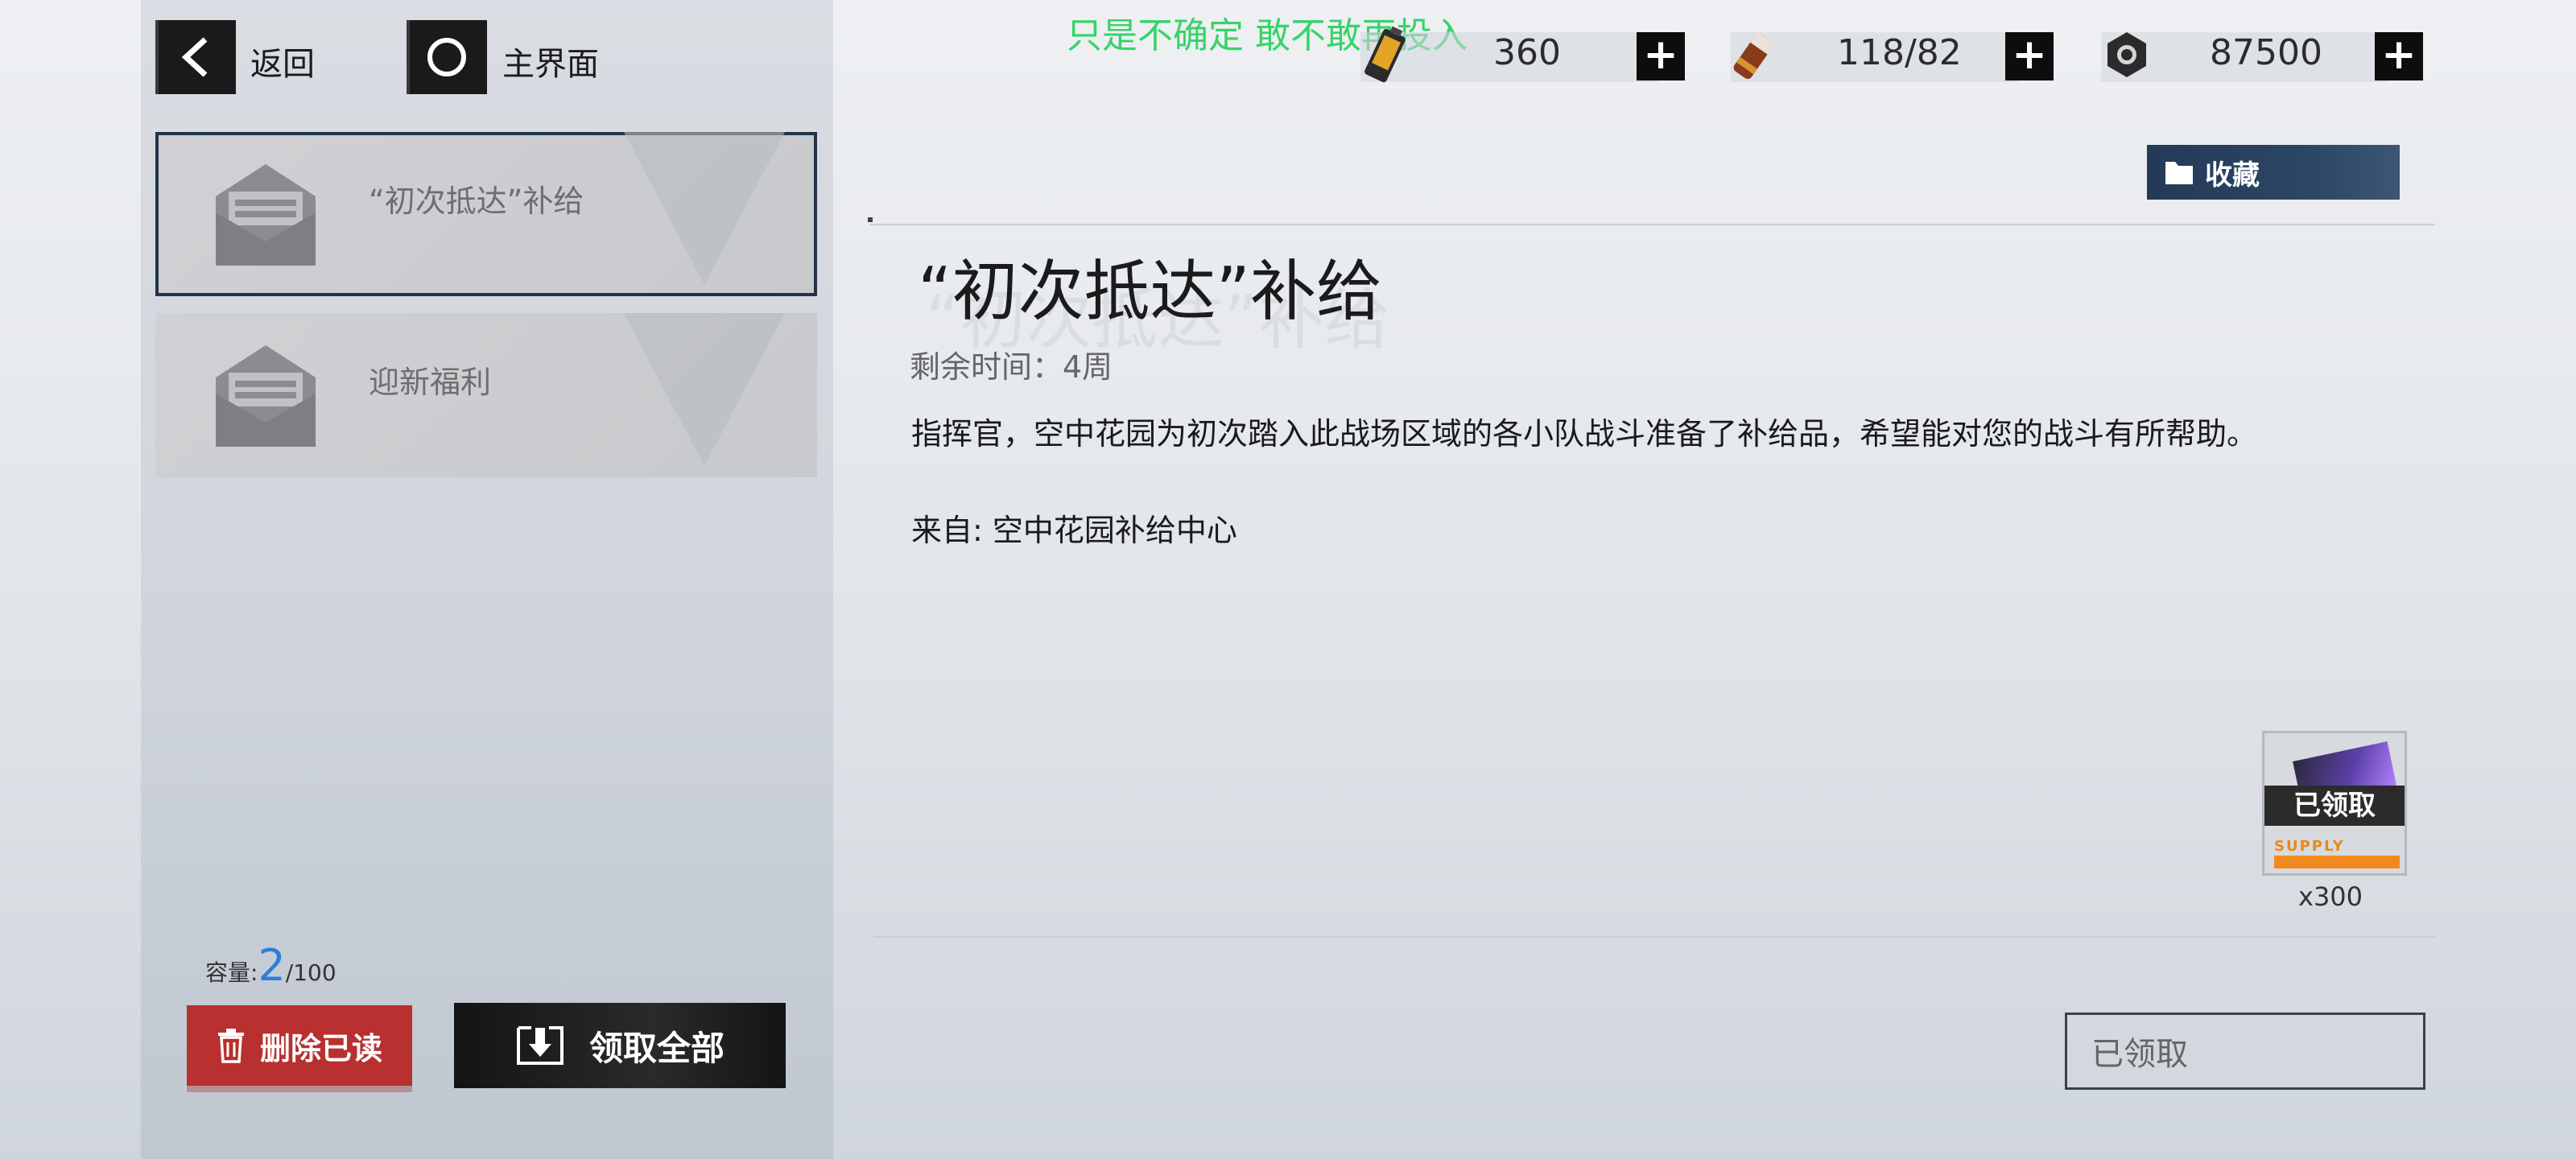 Image resolution: width=2576 pixels, height=1159 pixels. Describe the element at coordinates (2330, 896) in the screenshot. I see `attachment-quantity: x300` at that location.